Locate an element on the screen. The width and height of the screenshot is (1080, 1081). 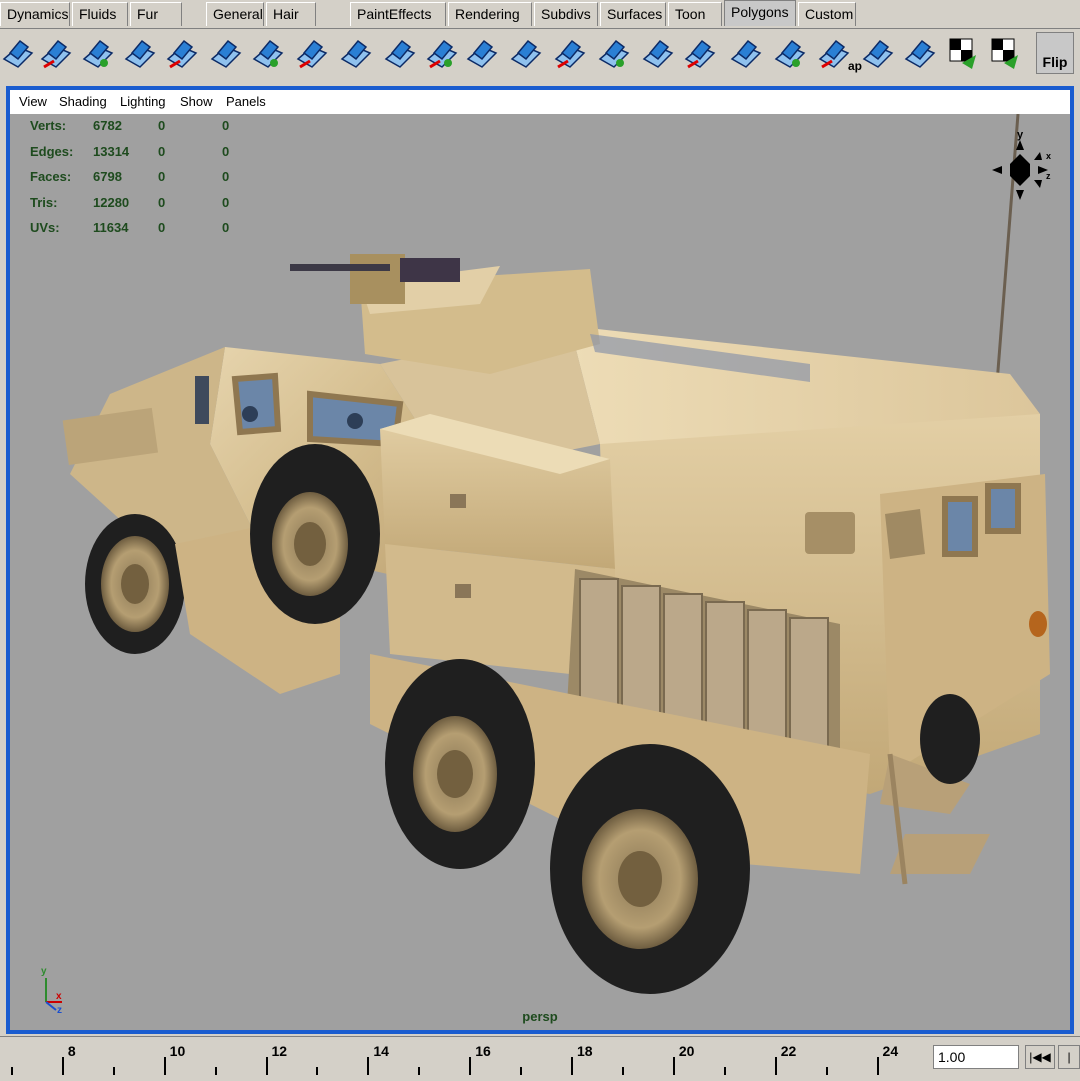
step-back-button: | is located at coordinates (1069, 1057).